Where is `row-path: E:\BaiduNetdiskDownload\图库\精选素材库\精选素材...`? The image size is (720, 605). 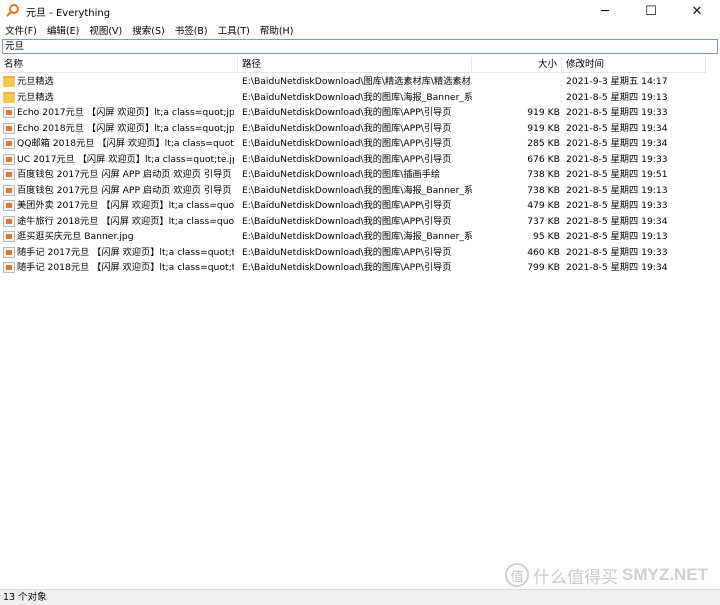
row-path: E:\BaiduNetdiskDownload\图库\精选素材库\精选素材... is located at coordinates (357, 81).